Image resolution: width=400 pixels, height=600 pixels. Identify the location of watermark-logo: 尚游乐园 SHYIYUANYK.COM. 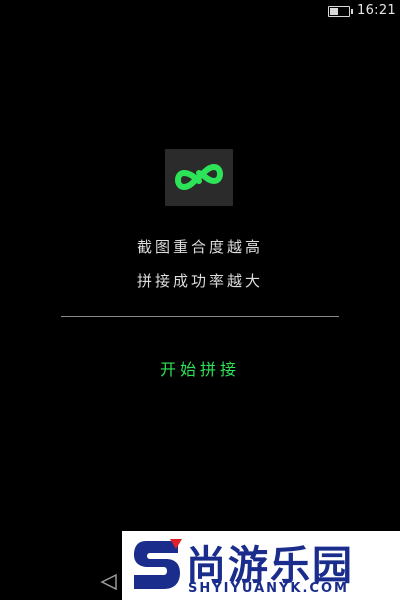
(261, 565).